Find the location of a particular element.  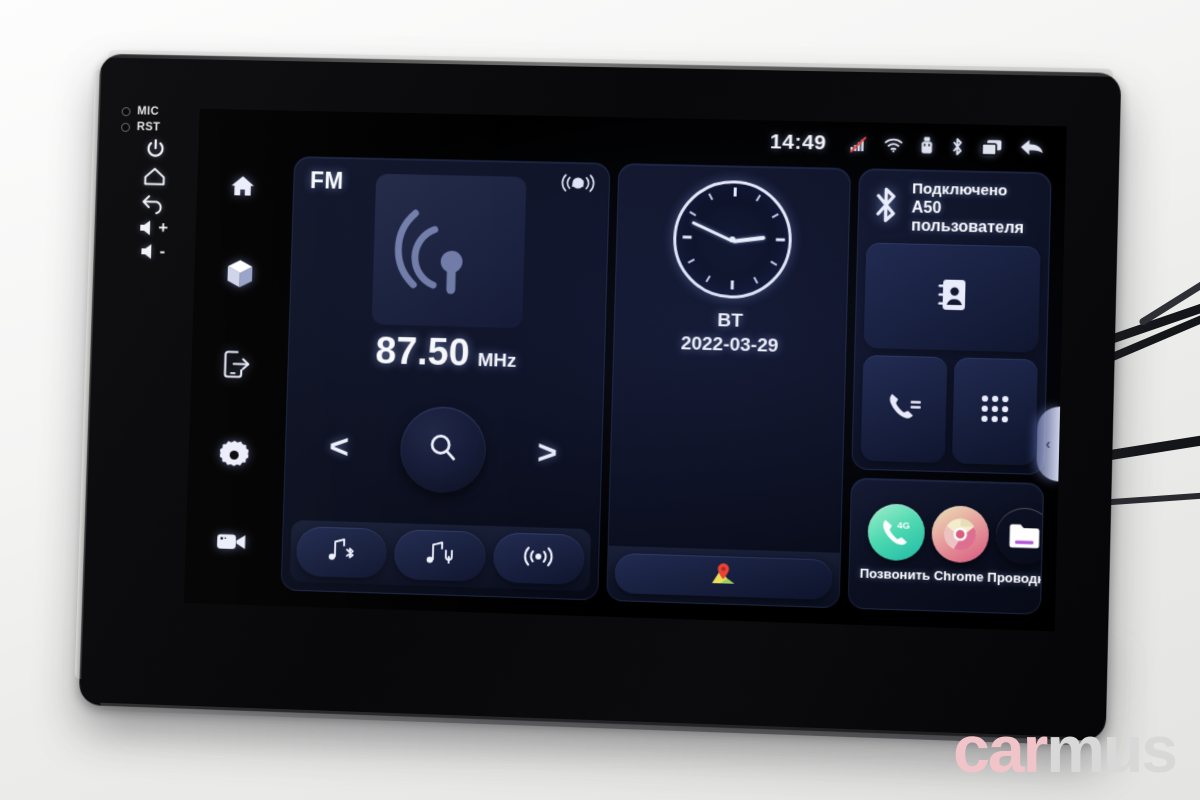

contacts-button is located at coordinates (952, 297).